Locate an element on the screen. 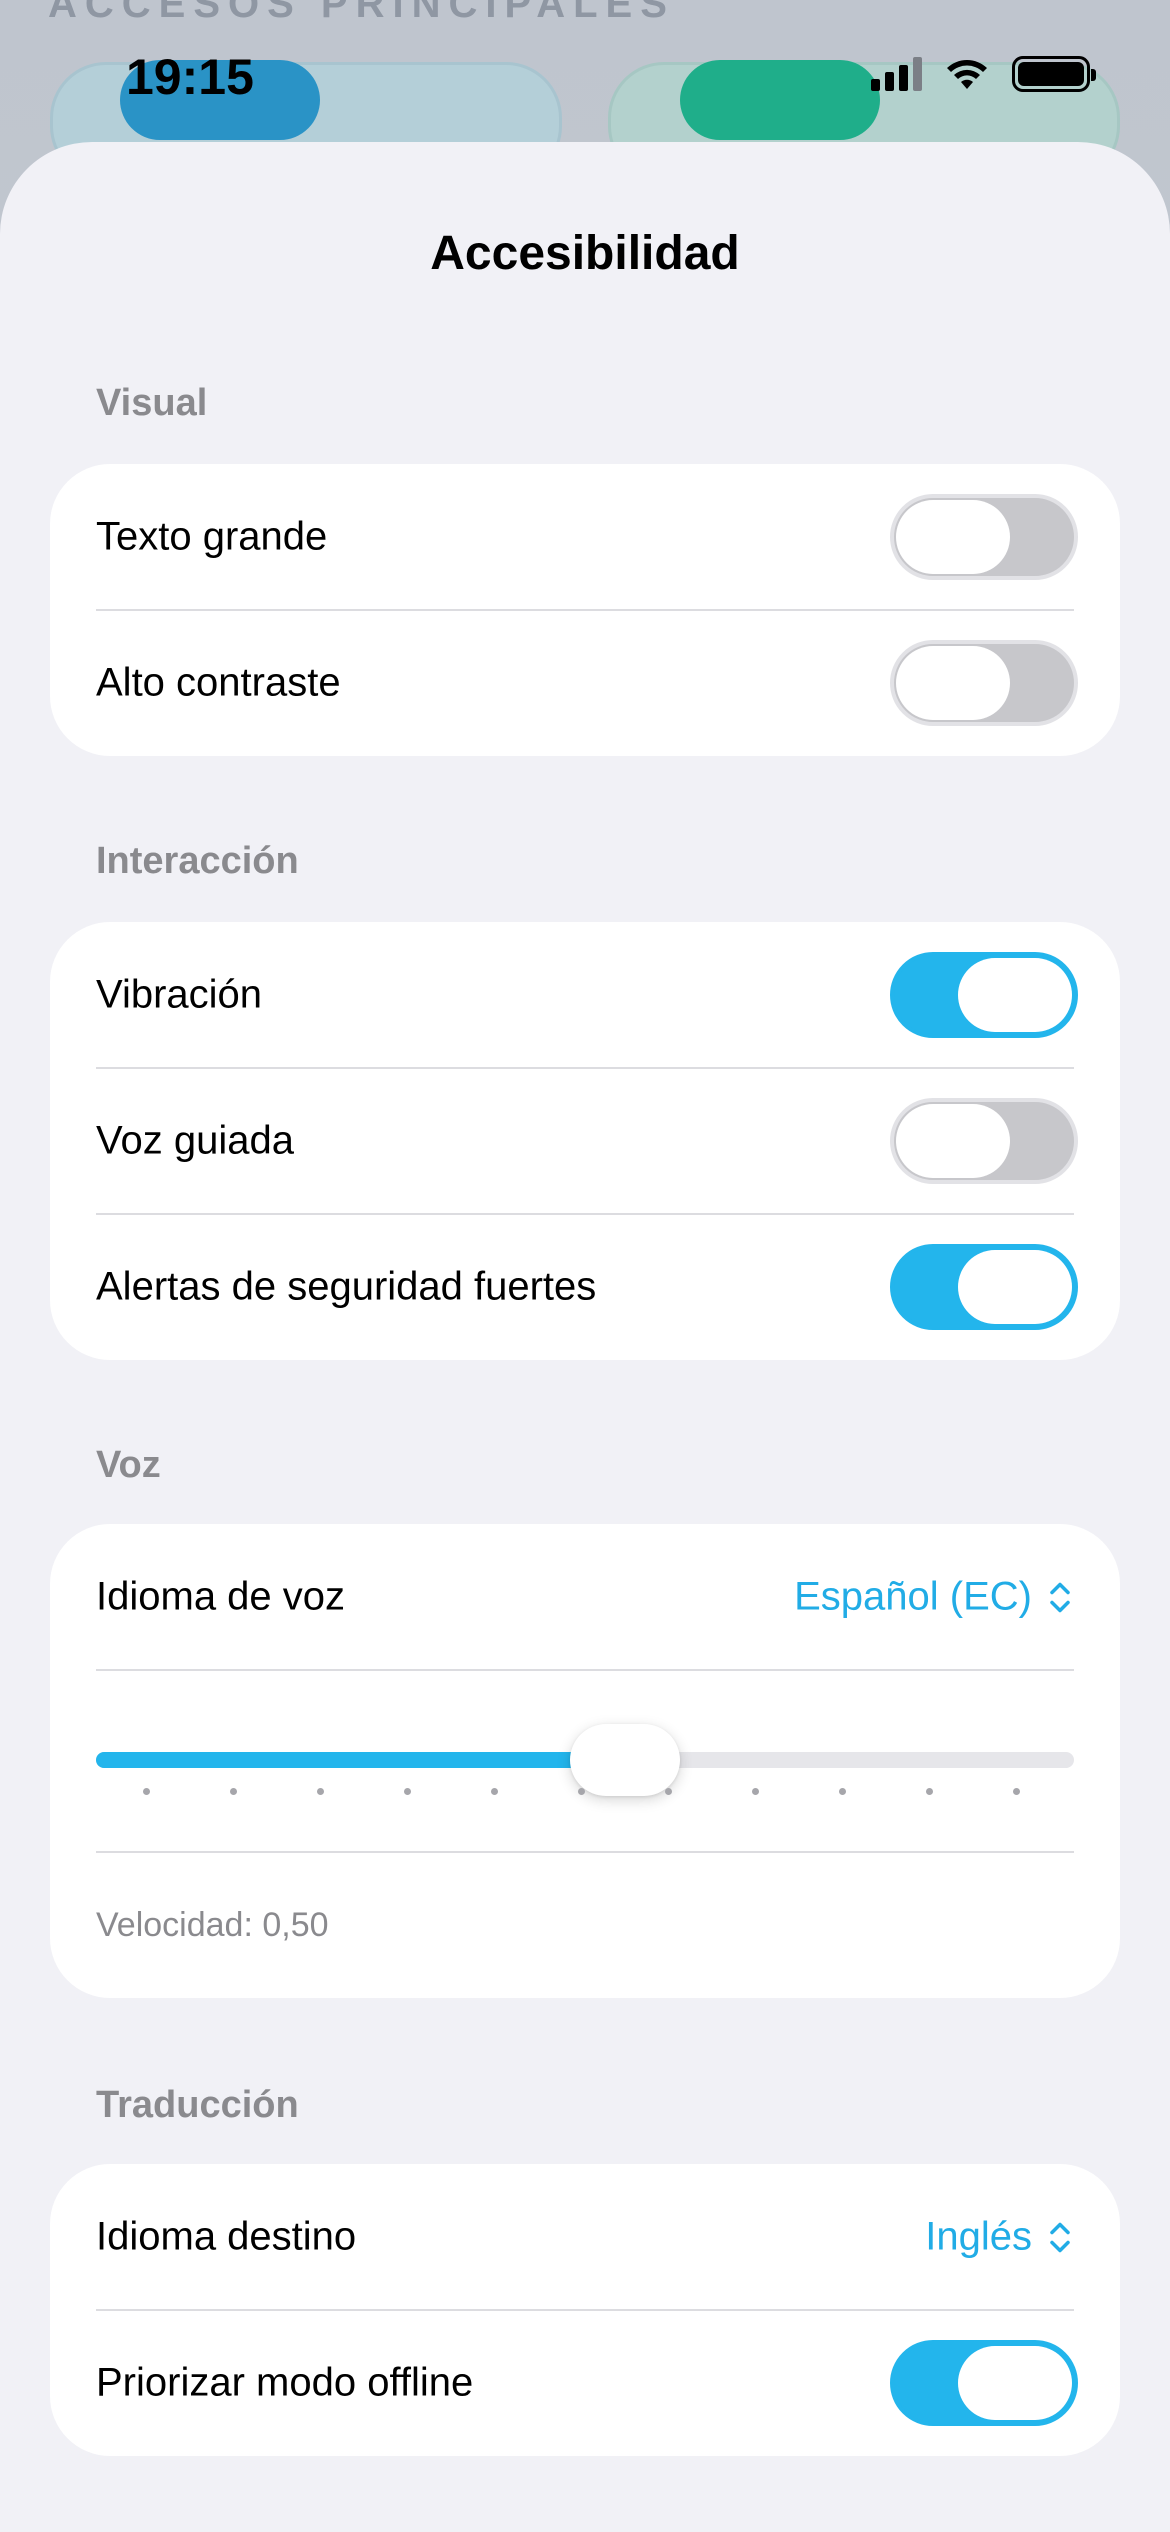  row-label: Texto grande is located at coordinates (212, 536).